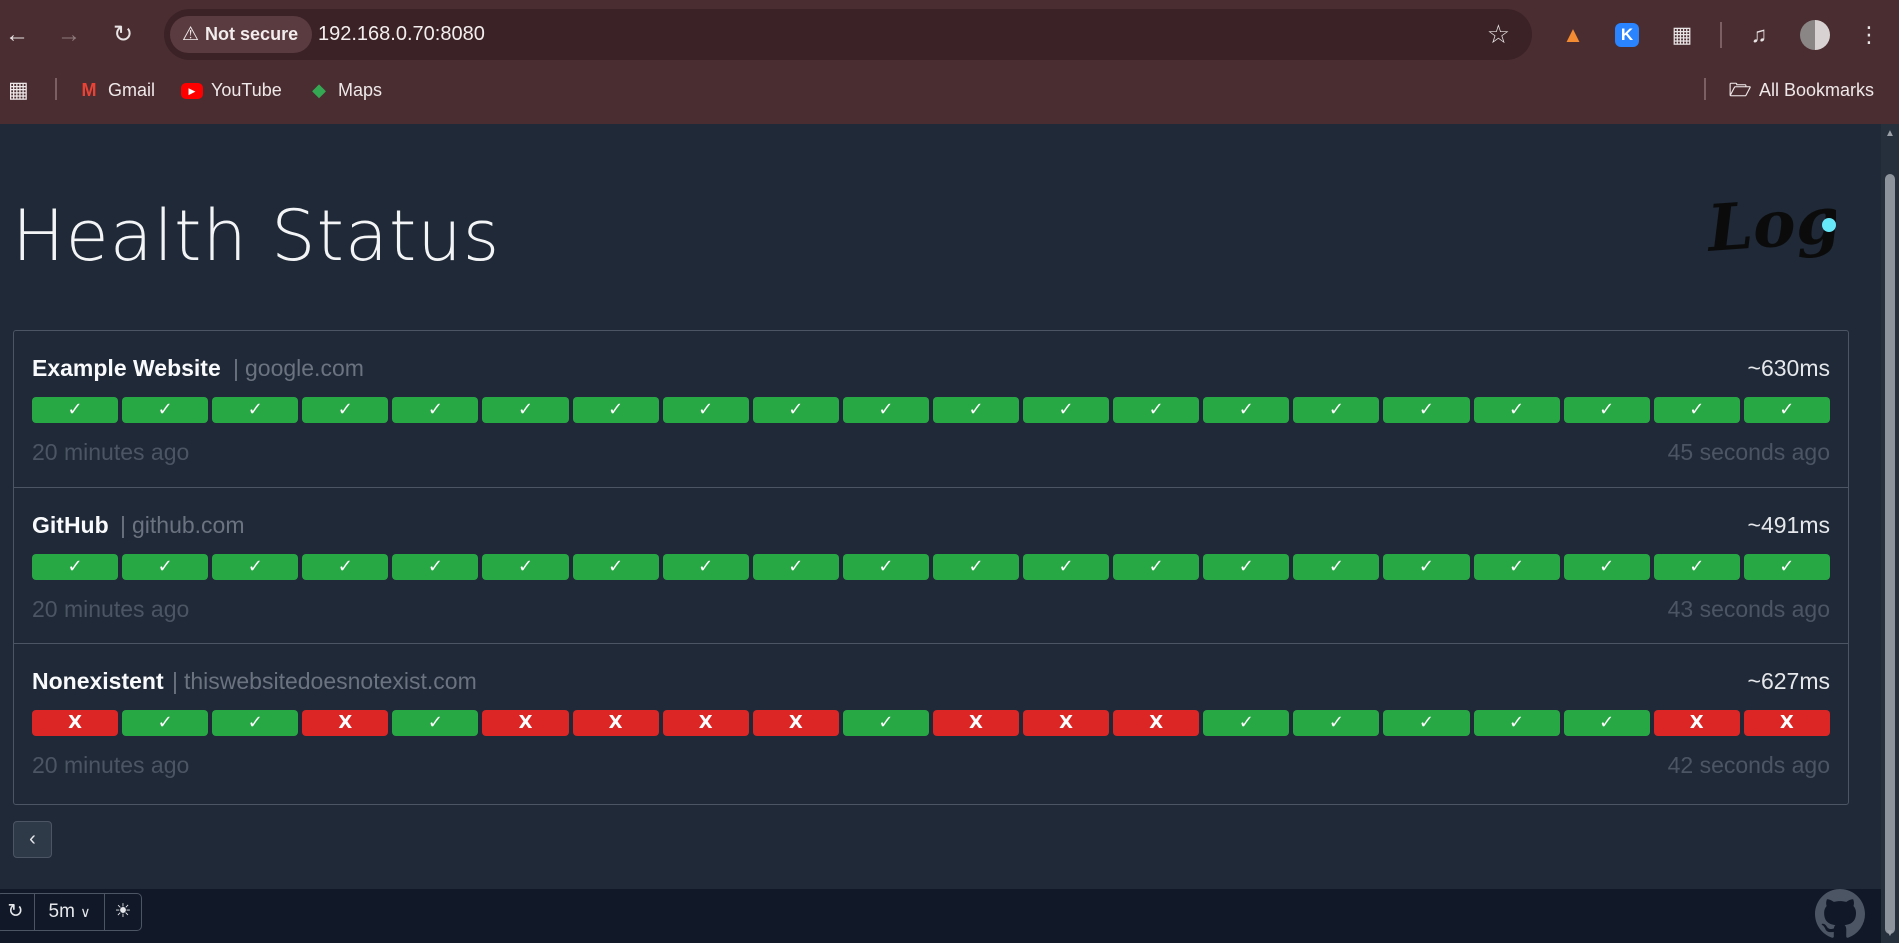  What do you see at coordinates (1840, 914) in the screenshot?
I see `github-icon` at bounding box center [1840, 914].